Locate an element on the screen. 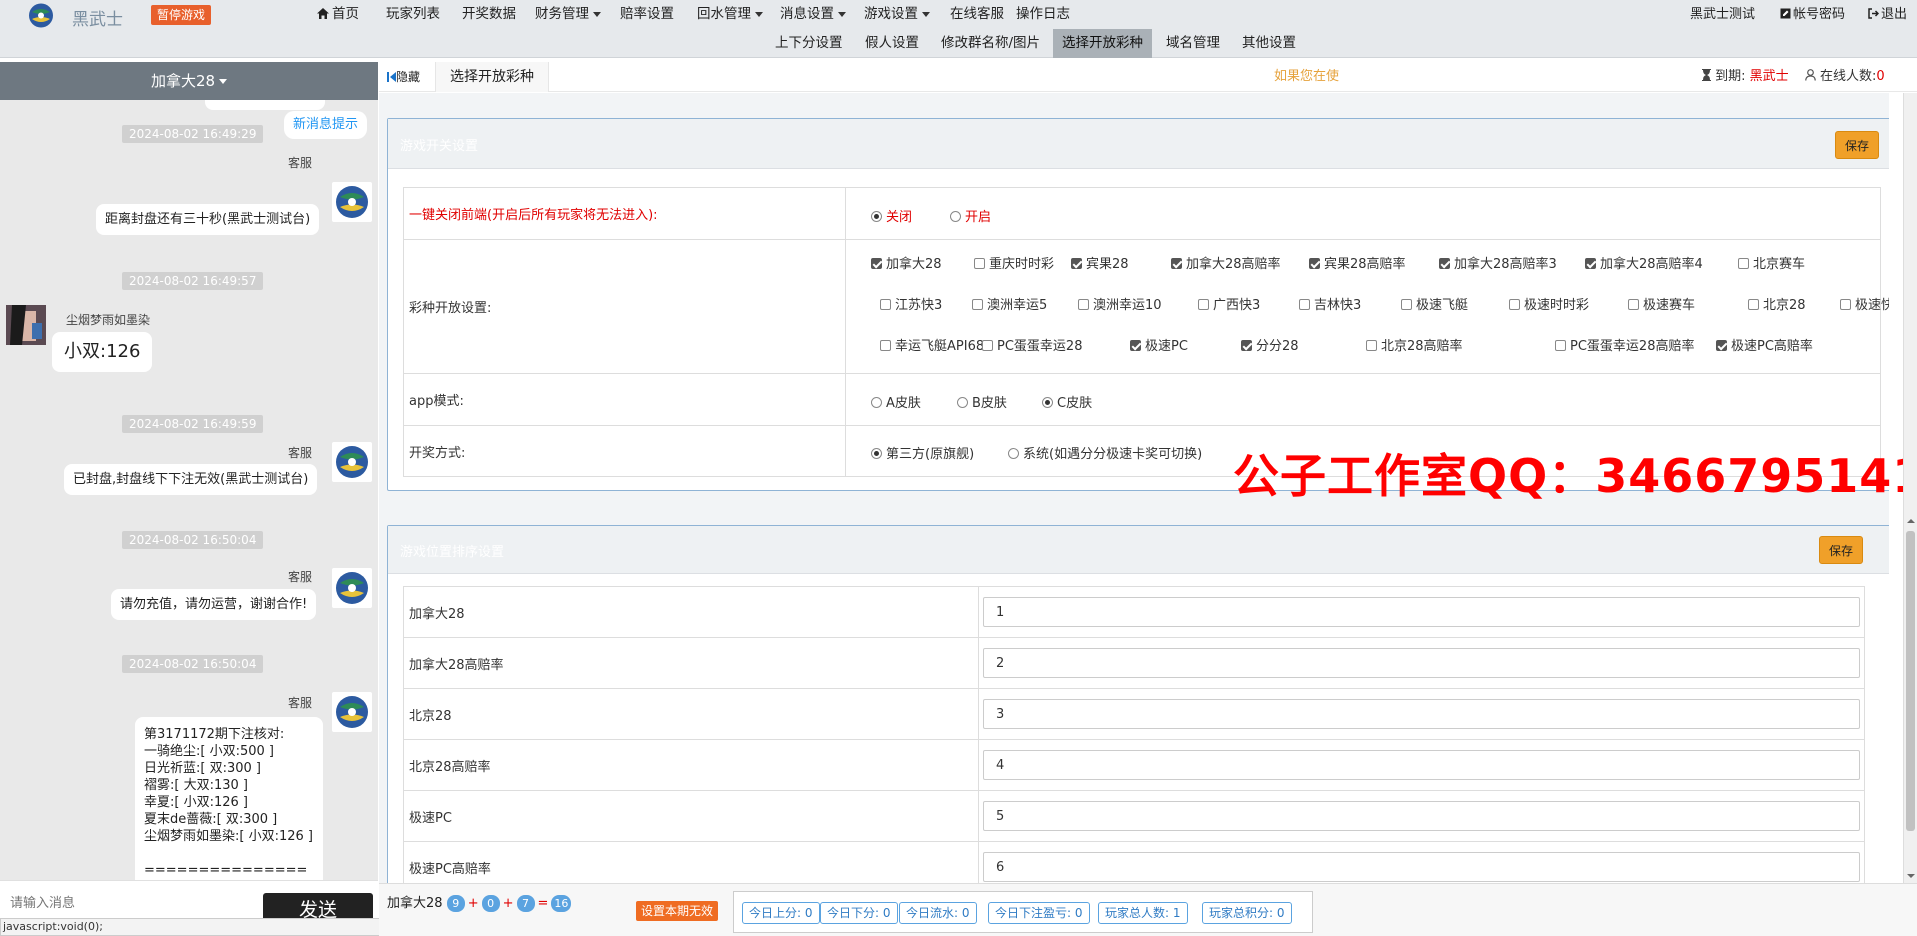 Image resolution: width=1917 pixels, height=936 pixels. current-user: 黑武士测试 is located at coordinates (1722, 14).